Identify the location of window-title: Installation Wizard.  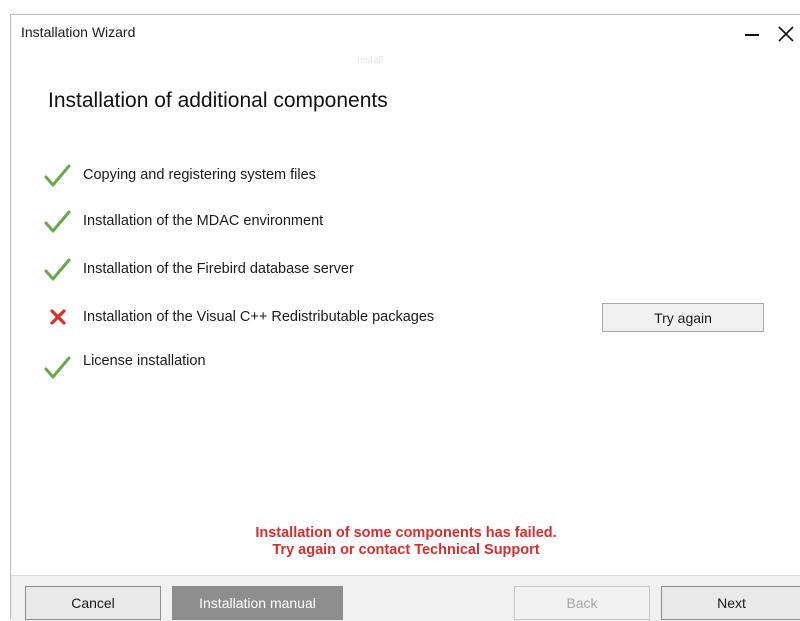
(78, 32).